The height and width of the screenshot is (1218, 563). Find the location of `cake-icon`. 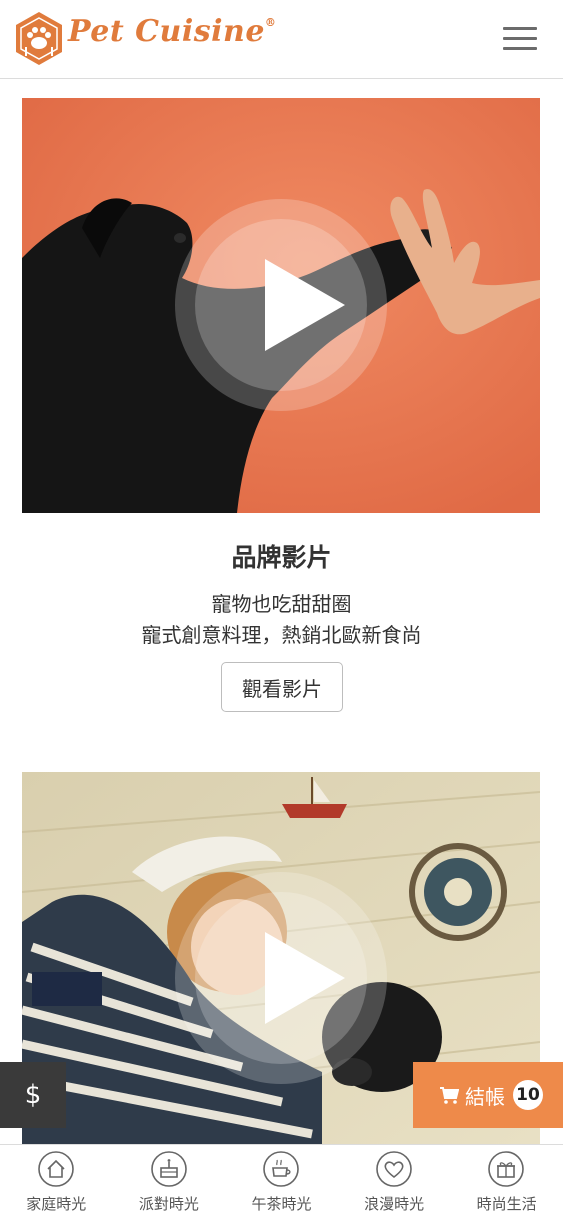

cake-icon is located at coordinates (168, 1169).